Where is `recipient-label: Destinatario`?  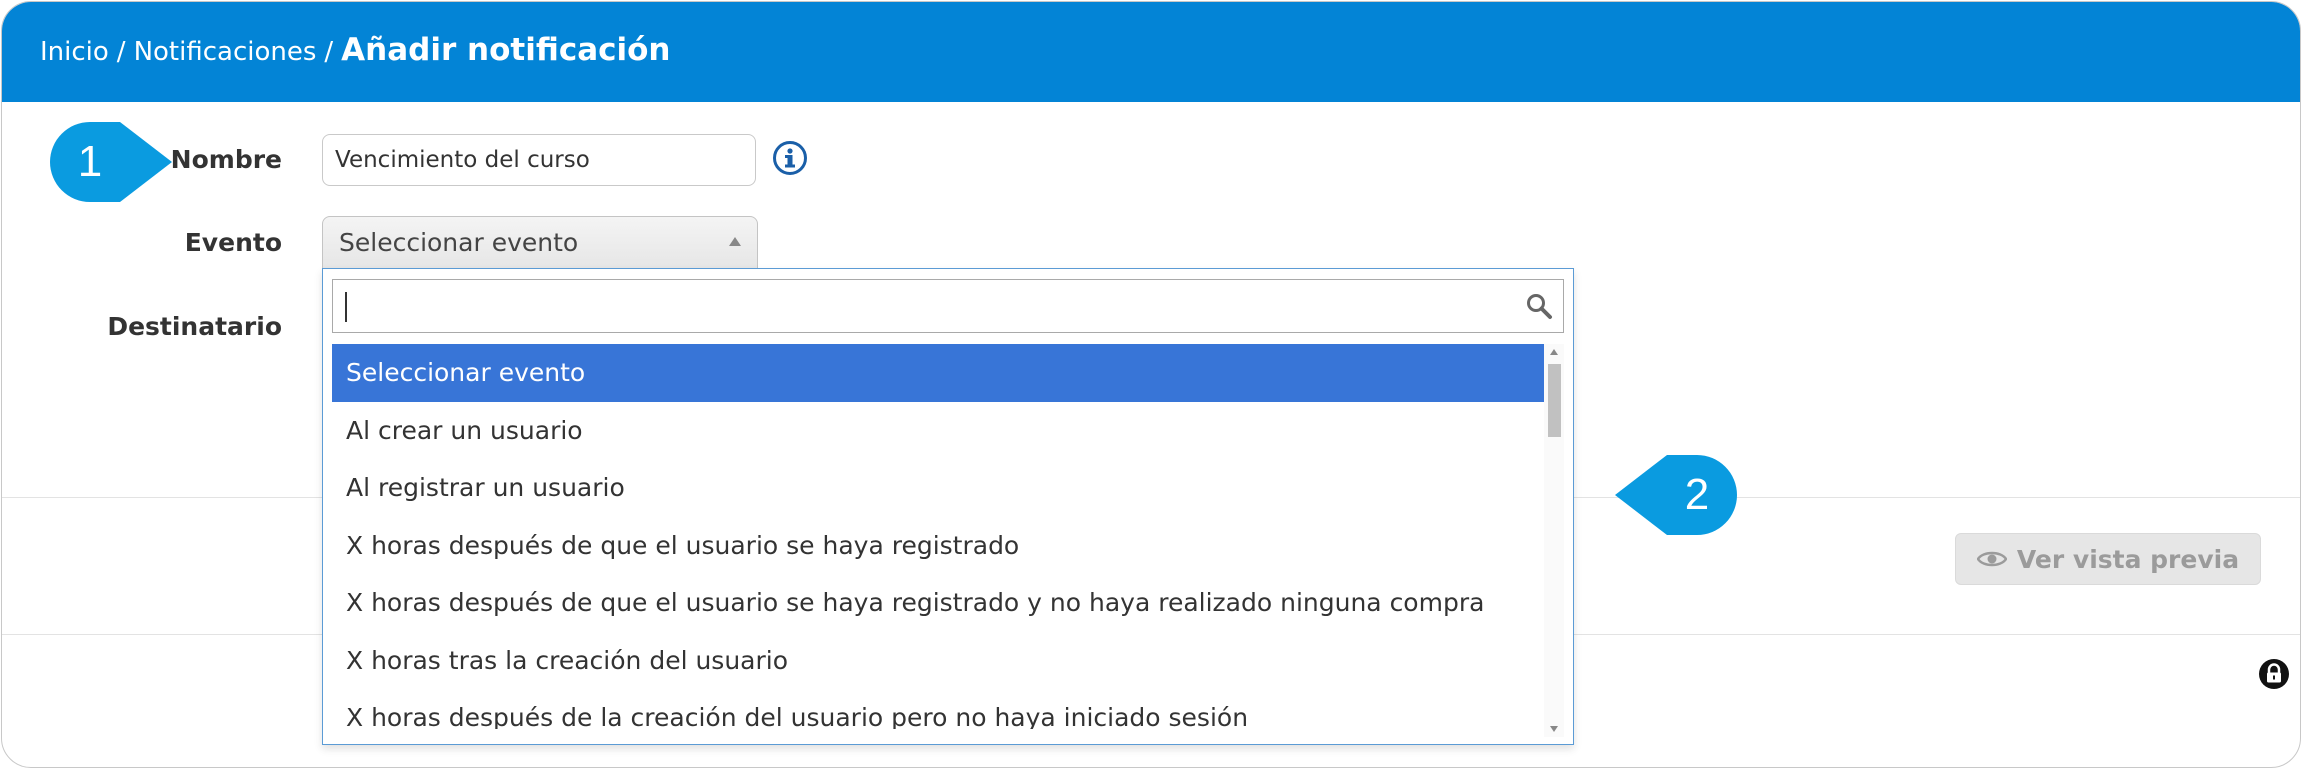 recipient-label: Destinatario is located at coordinates (194, 326).